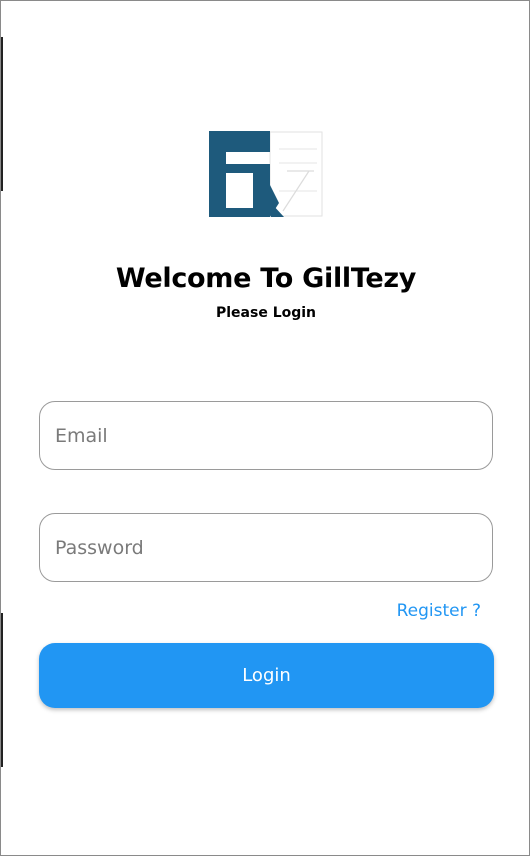 The height and width of the screenshot is (856, 530). I want to click on register-link: Register ?, so click(439, 611).